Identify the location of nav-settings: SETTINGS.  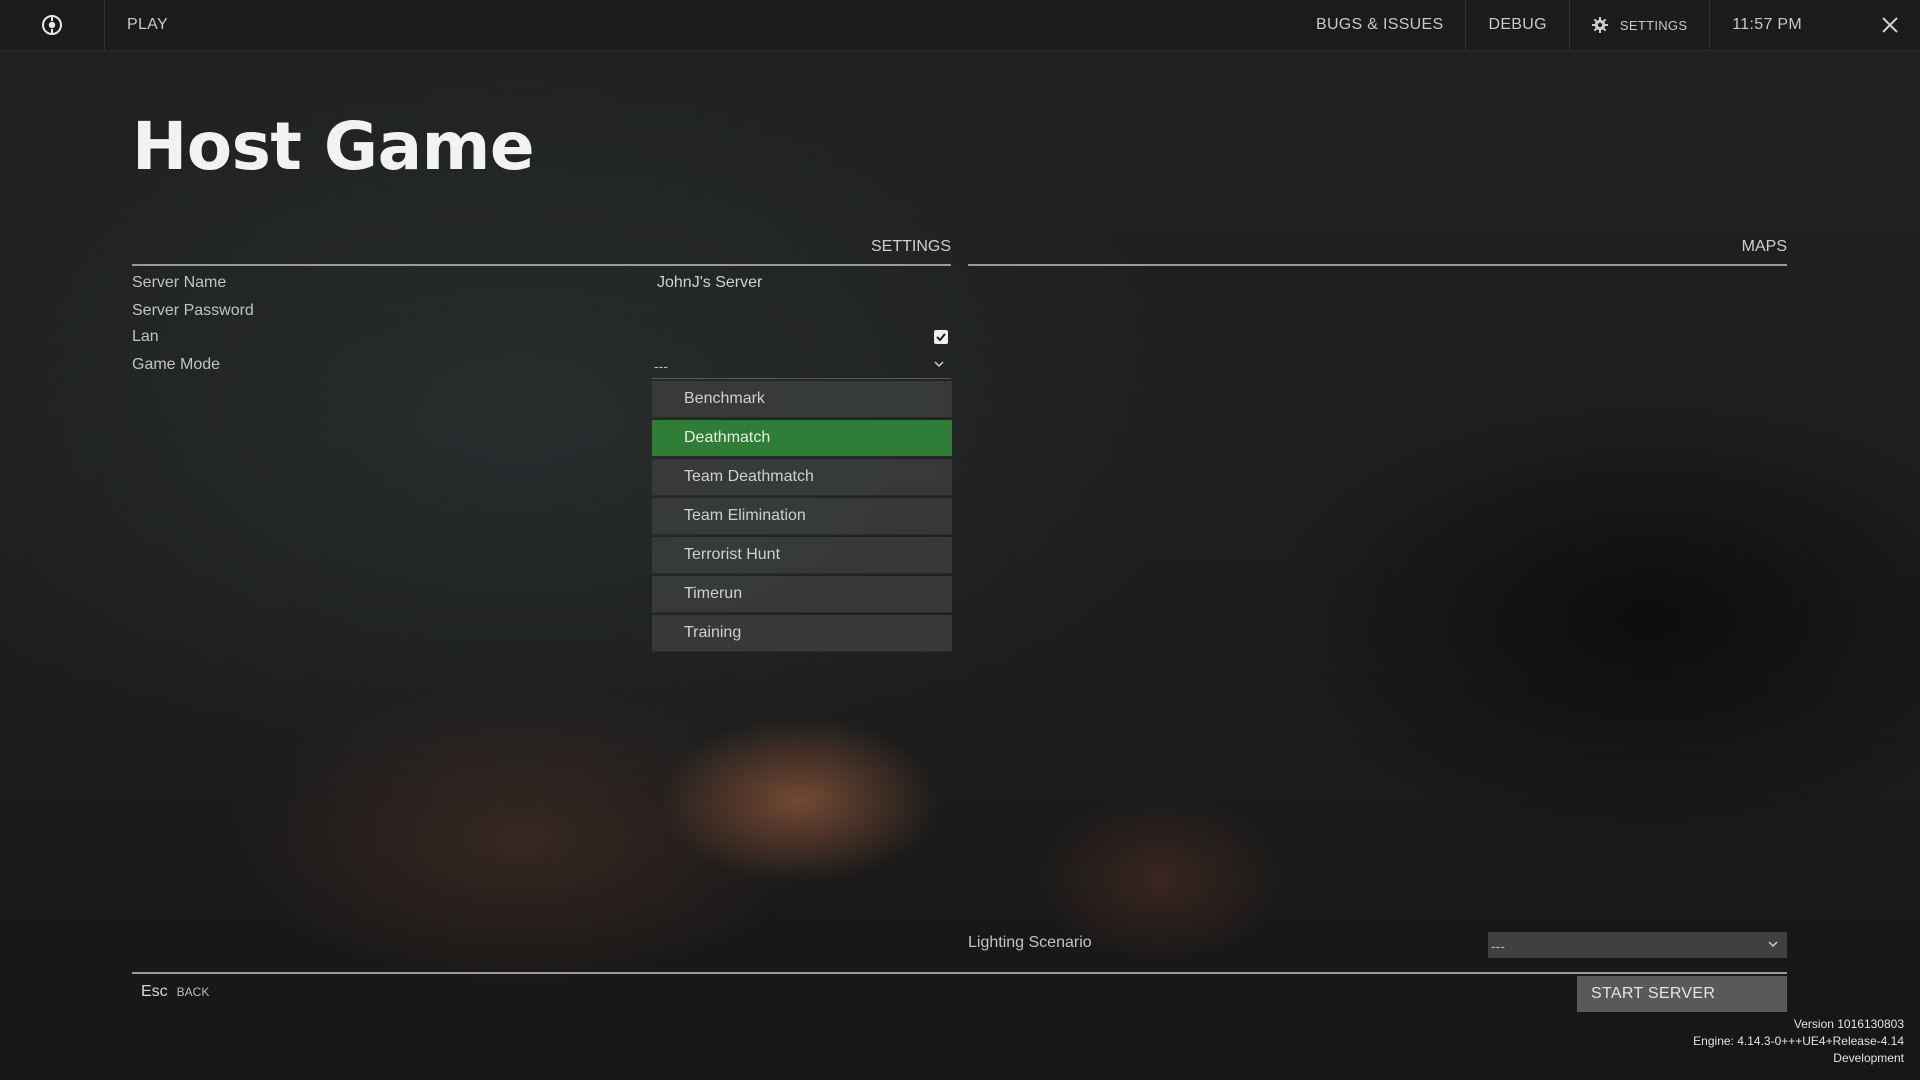
(1640, 25).